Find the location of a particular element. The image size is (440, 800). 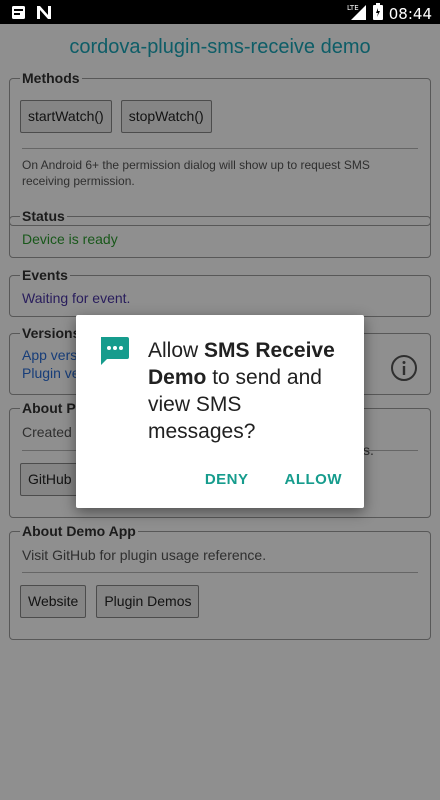

notification-icons is located at coordinates (31, 12).